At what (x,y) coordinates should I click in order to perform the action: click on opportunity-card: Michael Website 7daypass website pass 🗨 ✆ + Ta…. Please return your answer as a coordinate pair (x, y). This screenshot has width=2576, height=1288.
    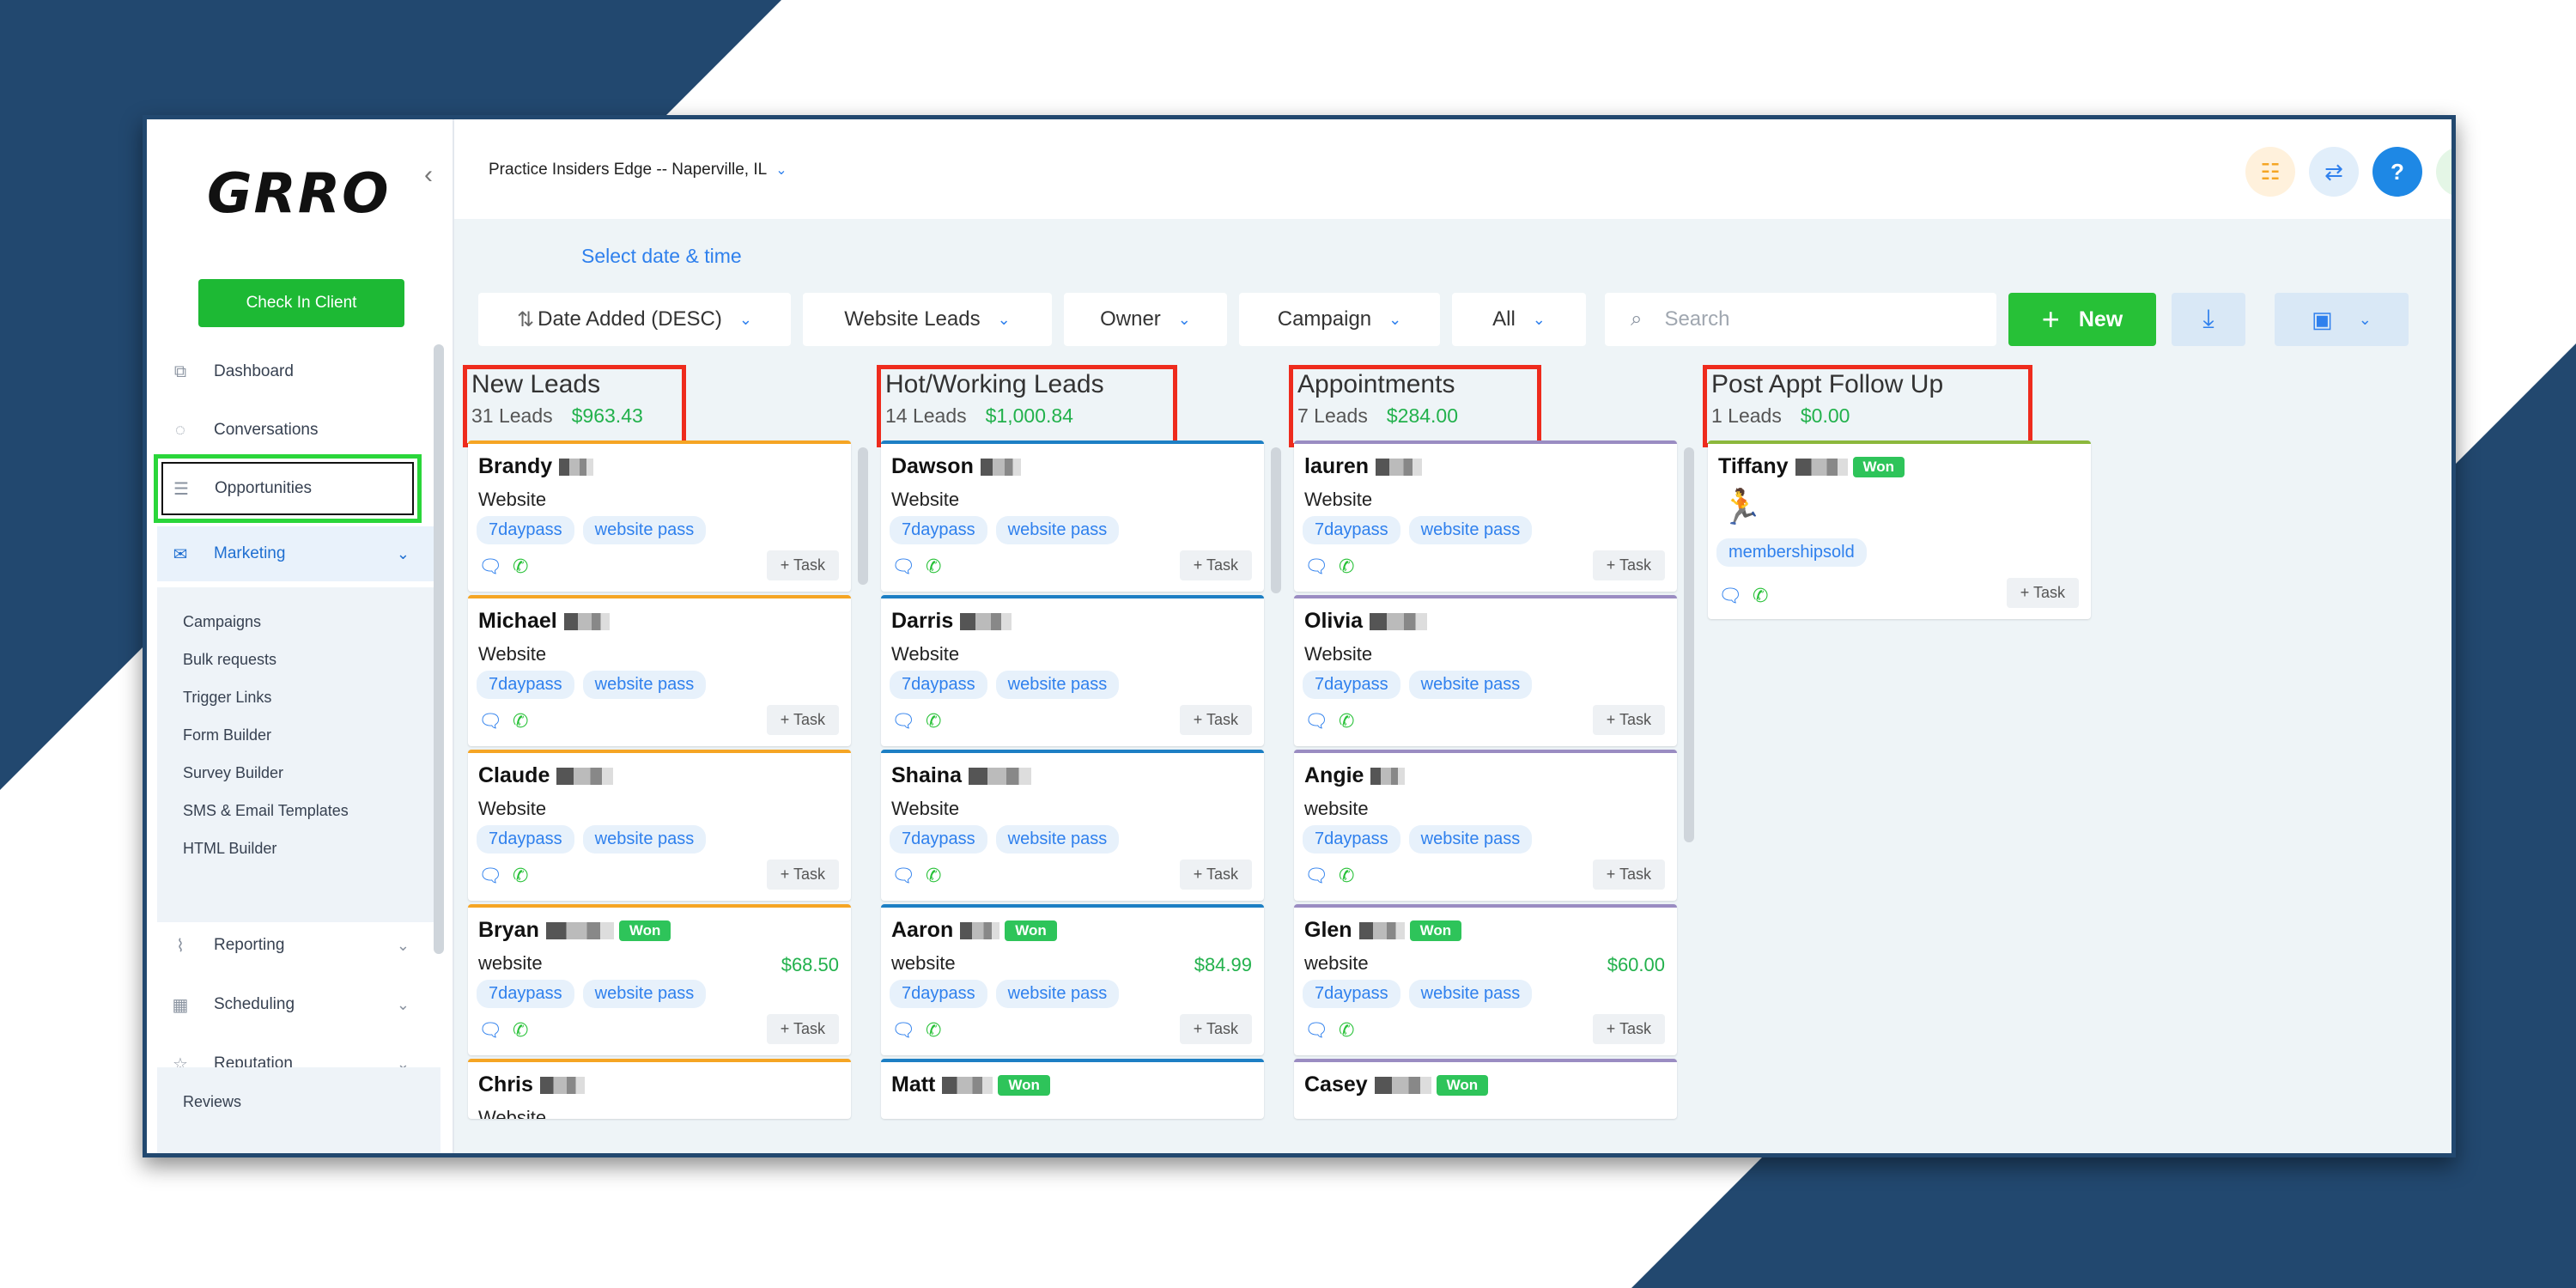
    Looking at the image, I should click on (660, 671).